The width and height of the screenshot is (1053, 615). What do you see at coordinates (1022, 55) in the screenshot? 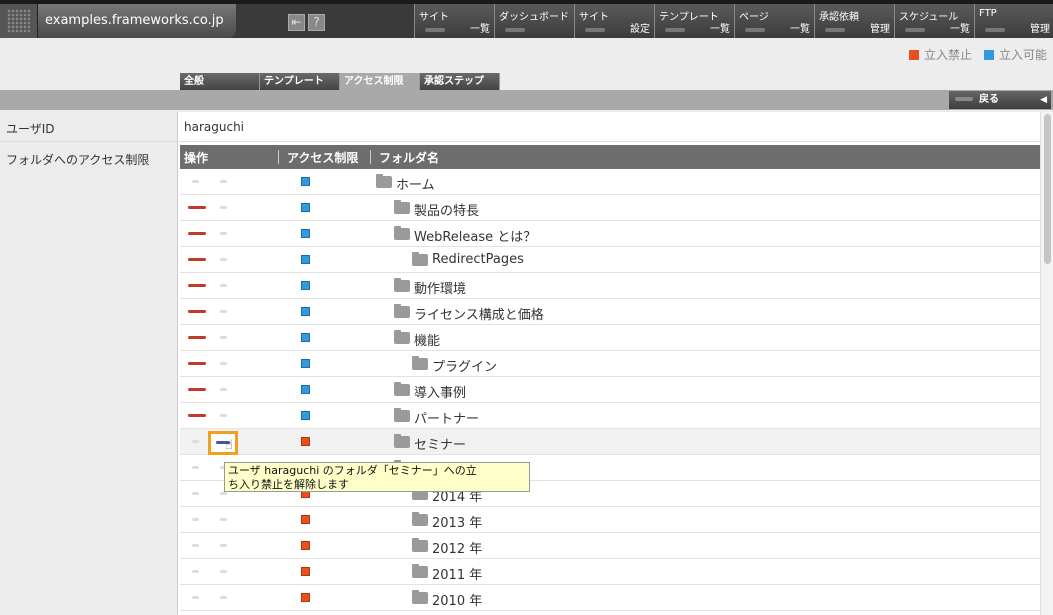
I see `legend-allow-label: 立入可能` at bounding box center [1022, 55].